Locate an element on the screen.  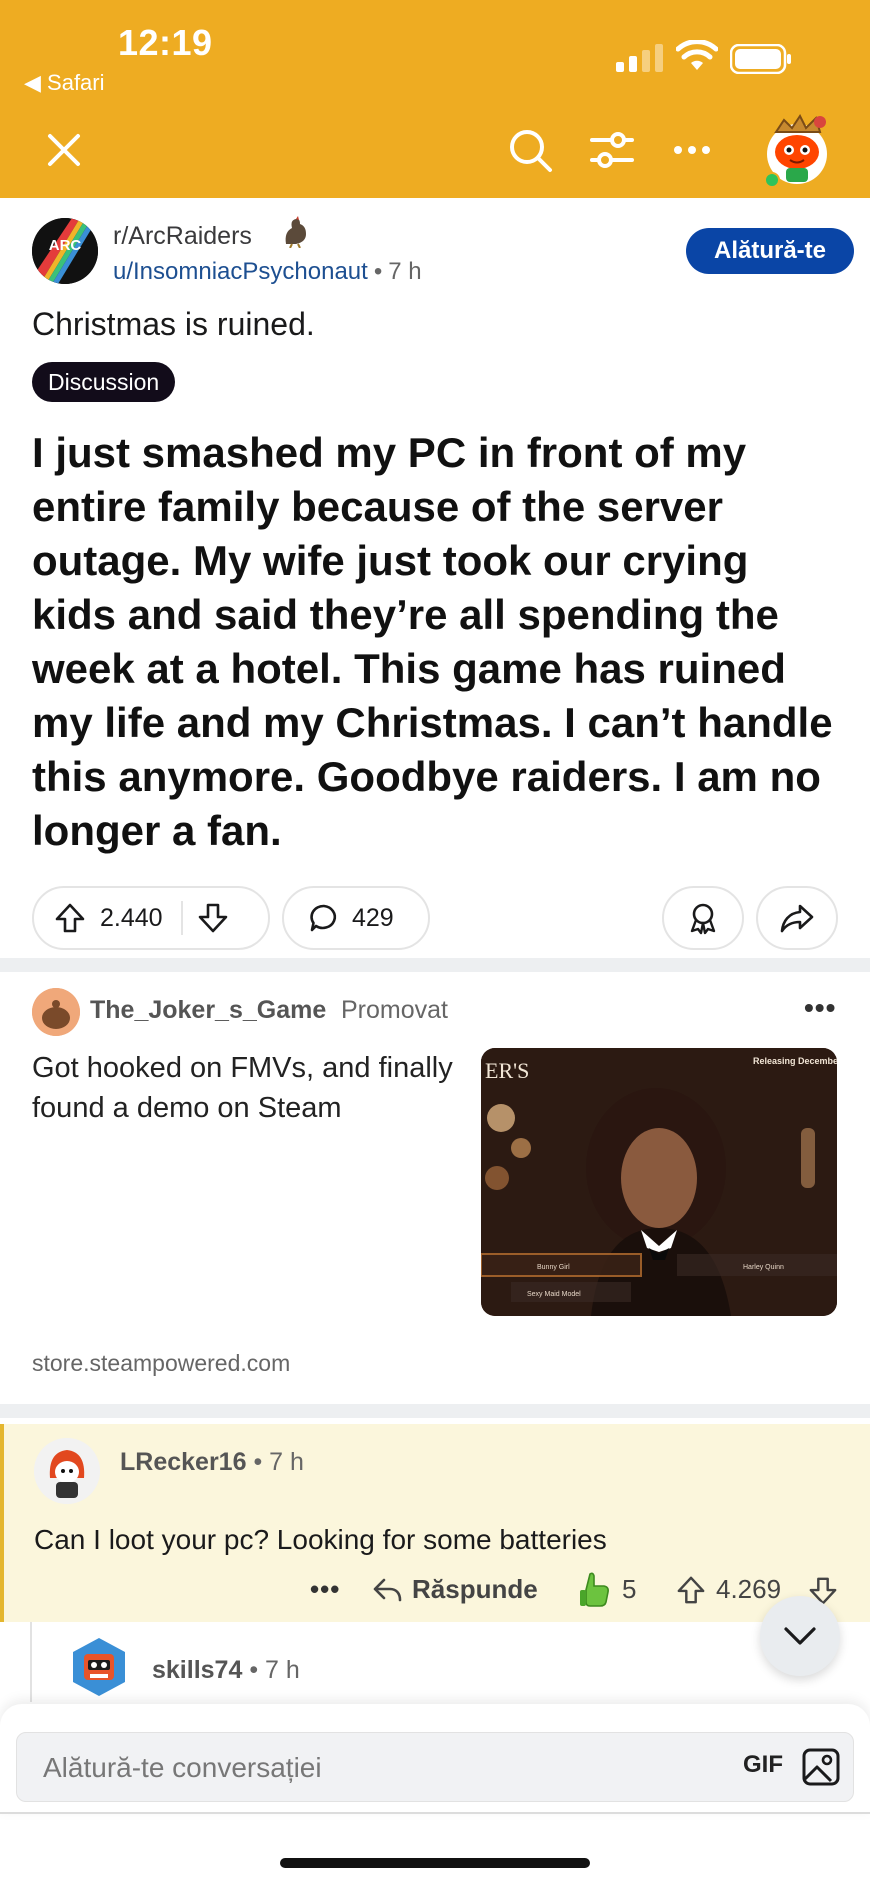
share-arrow-icon is located at coordinates (797, 918).